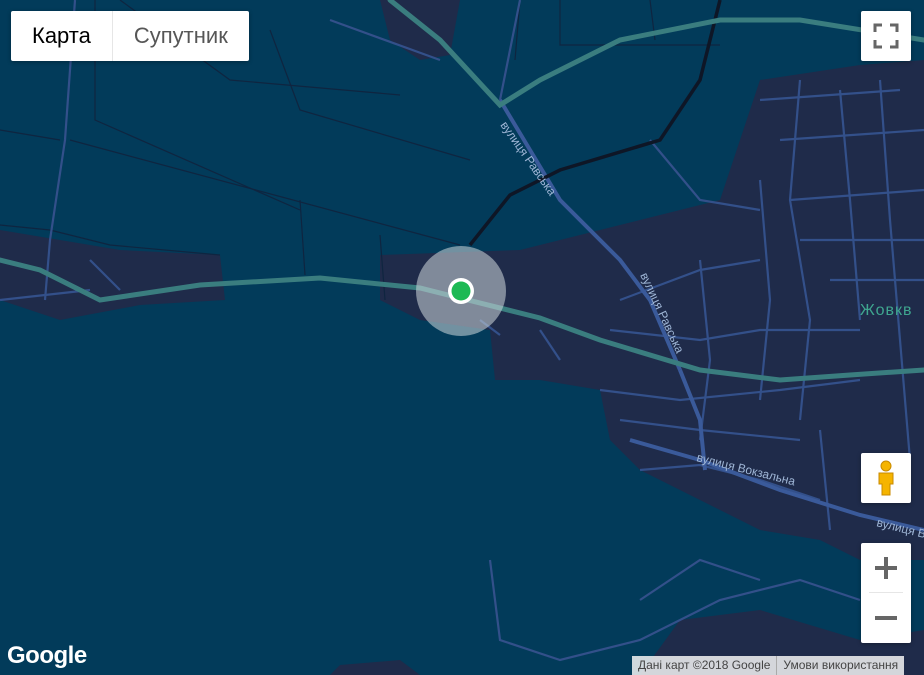 The image size is (924, 675). Describe the element at coordinates (461, 291) in the screenshot. I see `location-marker` at that location.